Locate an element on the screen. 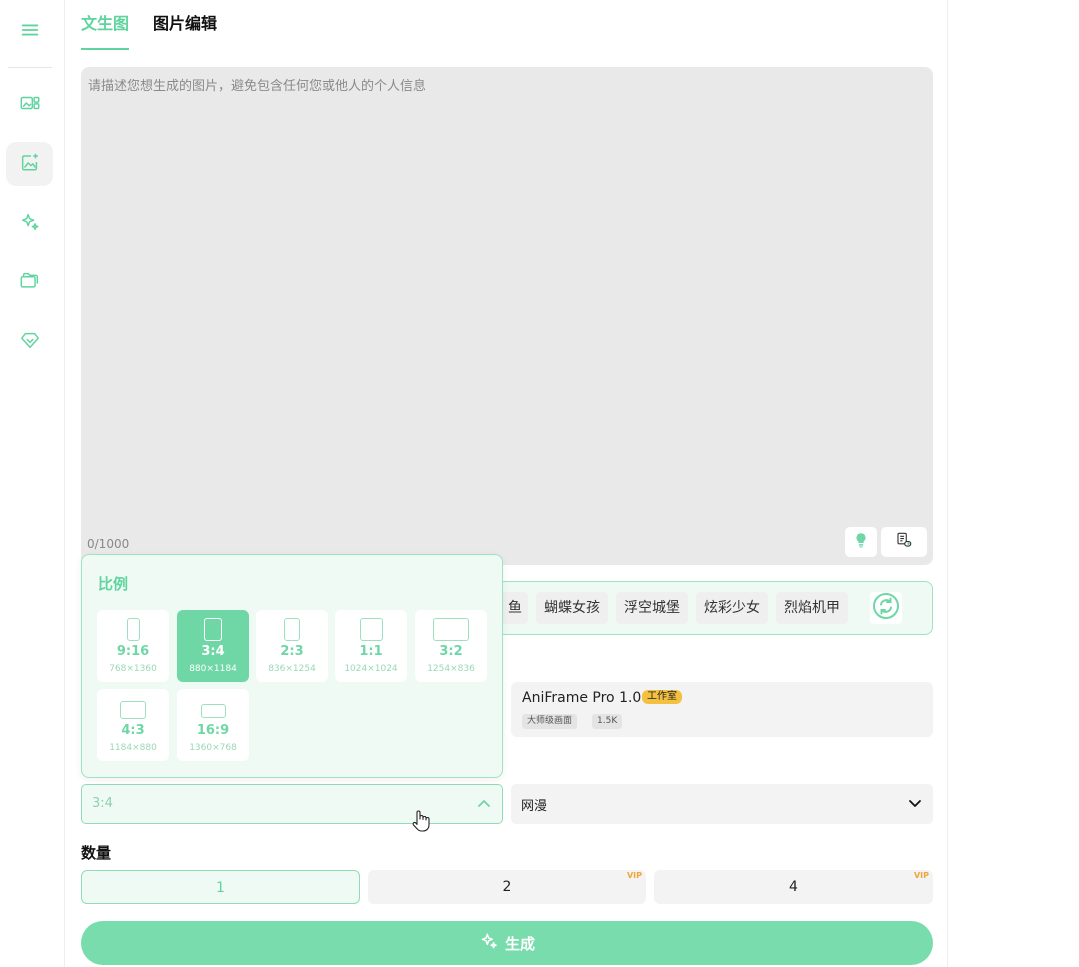 This screenshot has height=967, width=1079. quantity-option-4: 4 VIP is located at coordinates (793, 887).